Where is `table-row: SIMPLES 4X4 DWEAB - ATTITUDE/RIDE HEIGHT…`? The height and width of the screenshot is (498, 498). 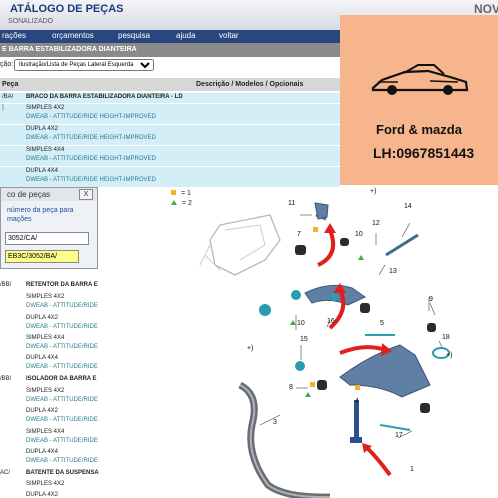
table-row: SIMPLES 4X4 DWEAB - ATTITUDE/RIDE HEIGHT… is located at coordinates (170, 156).